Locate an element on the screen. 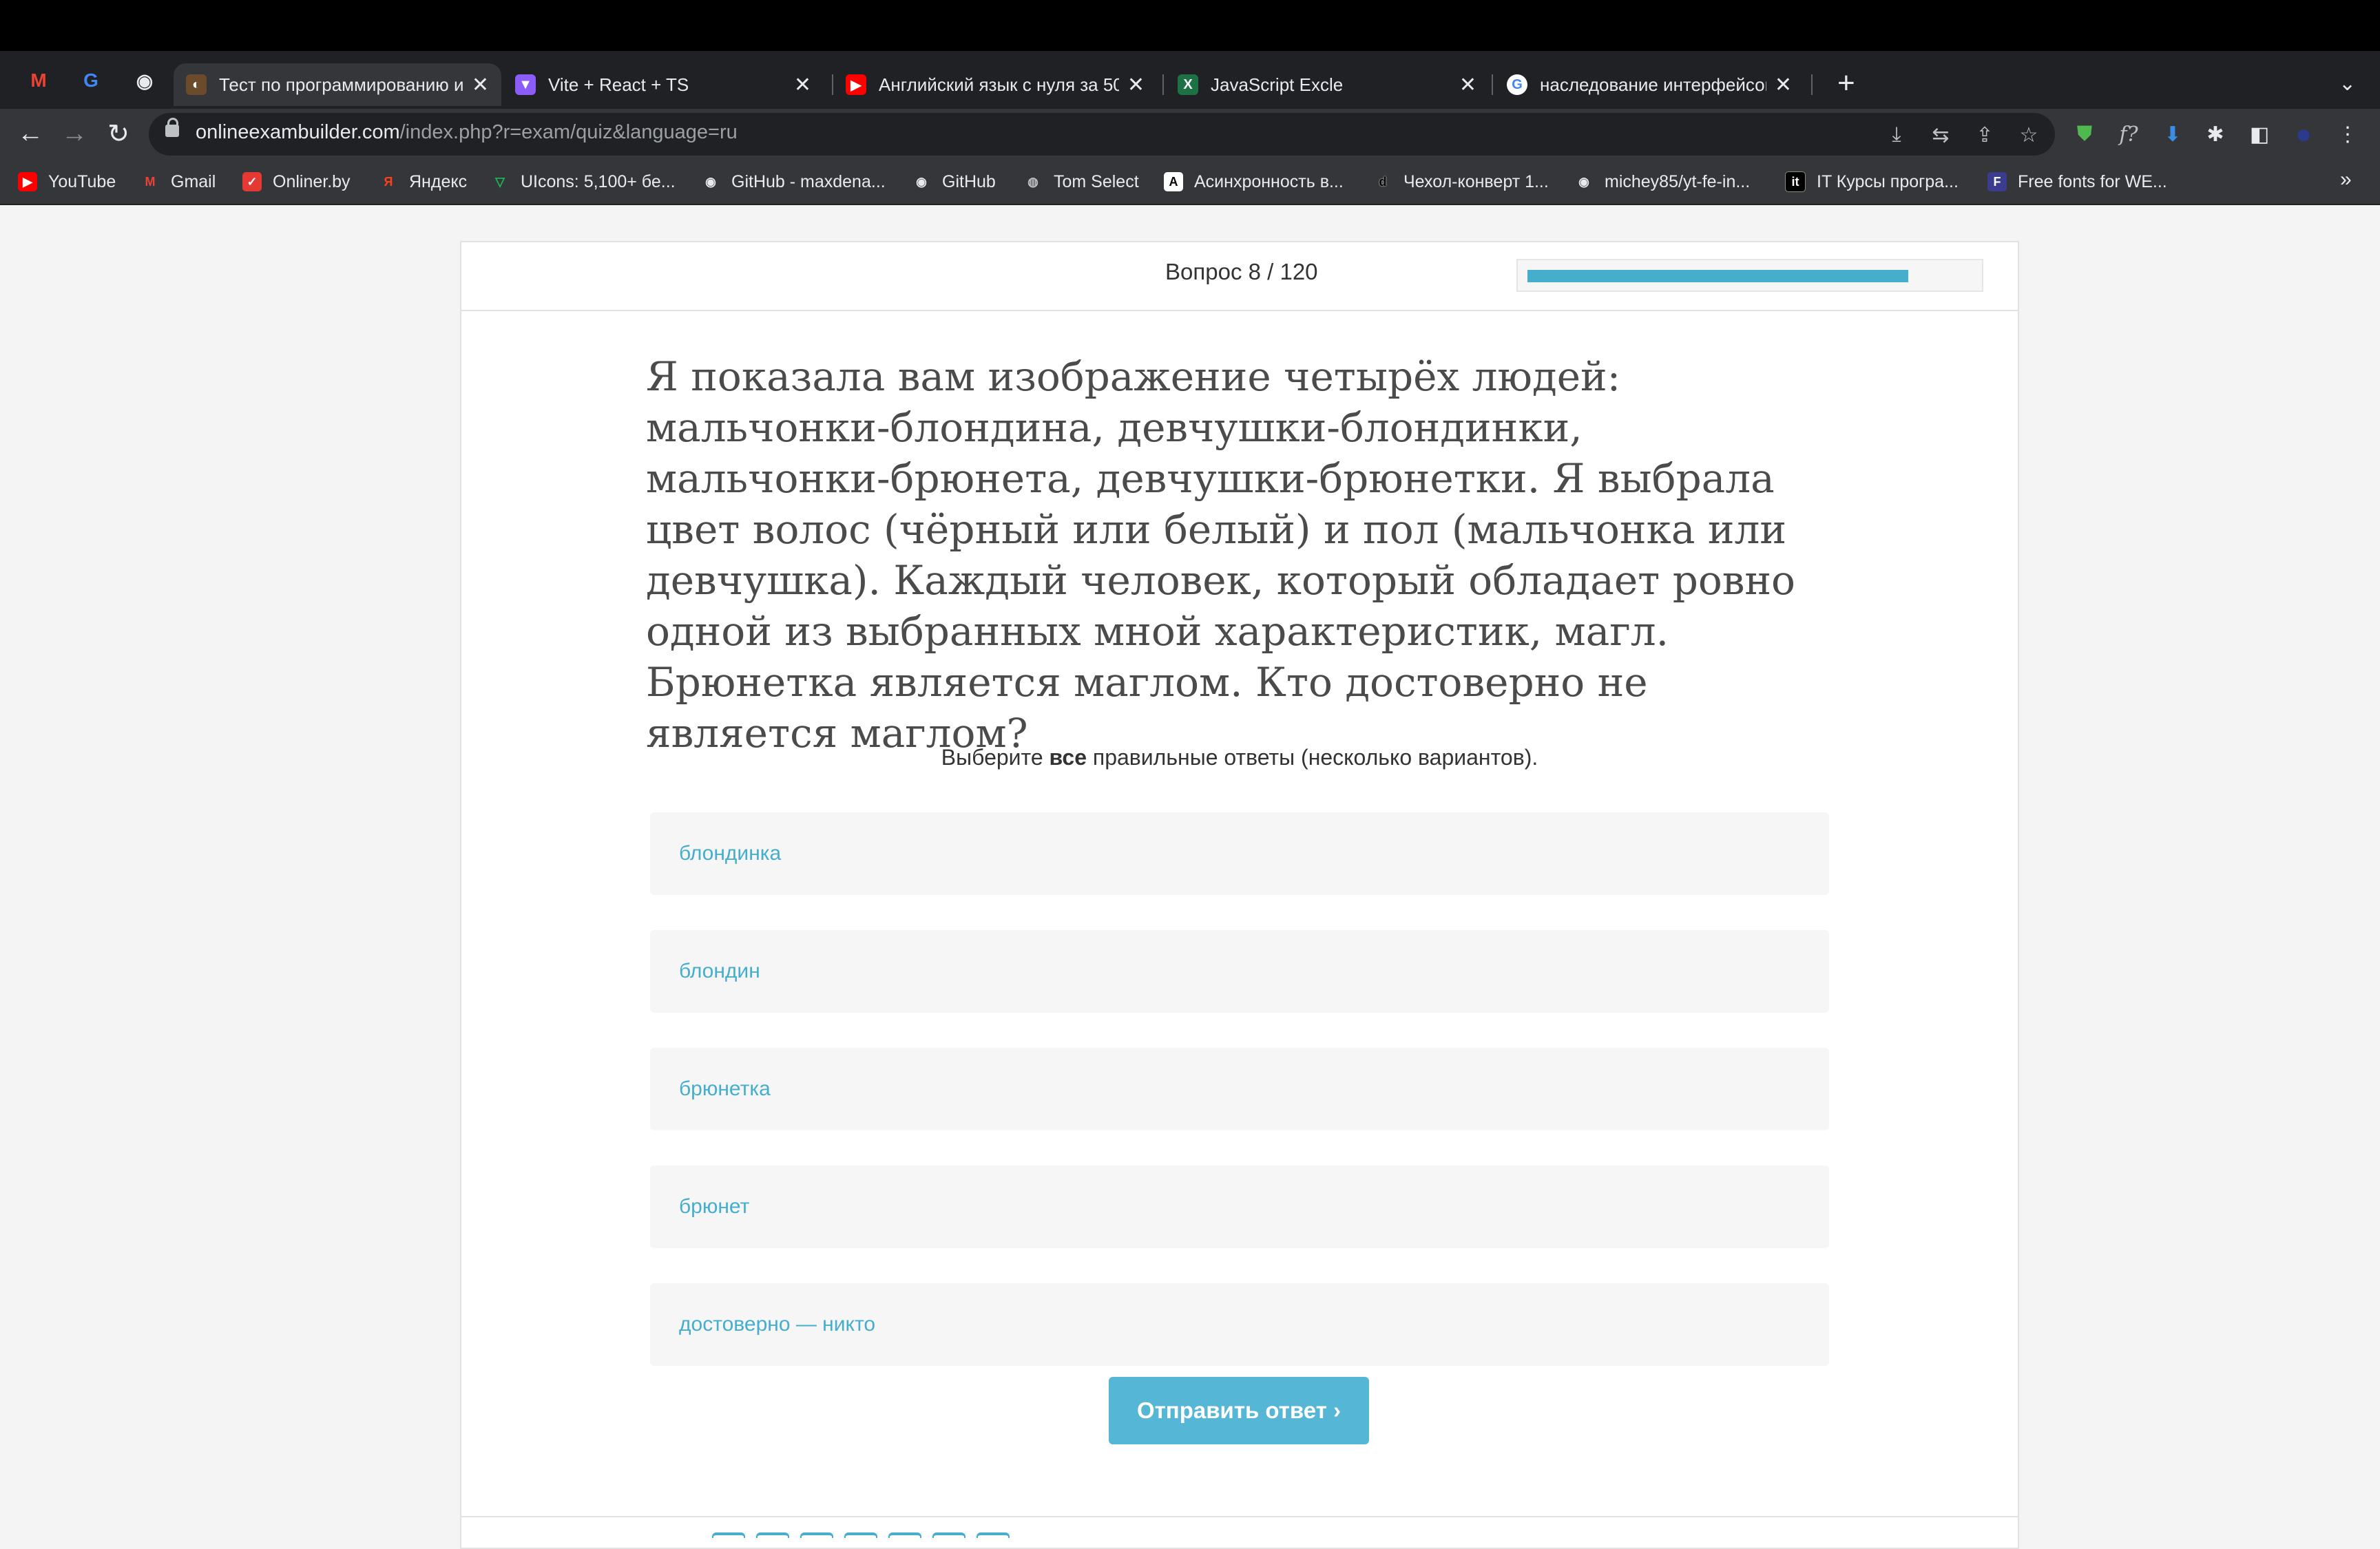 The image size is (2380, 1549). tab-google-search: G наследование интерфейсов с… ✕ is located at coordinates (1649, 84).